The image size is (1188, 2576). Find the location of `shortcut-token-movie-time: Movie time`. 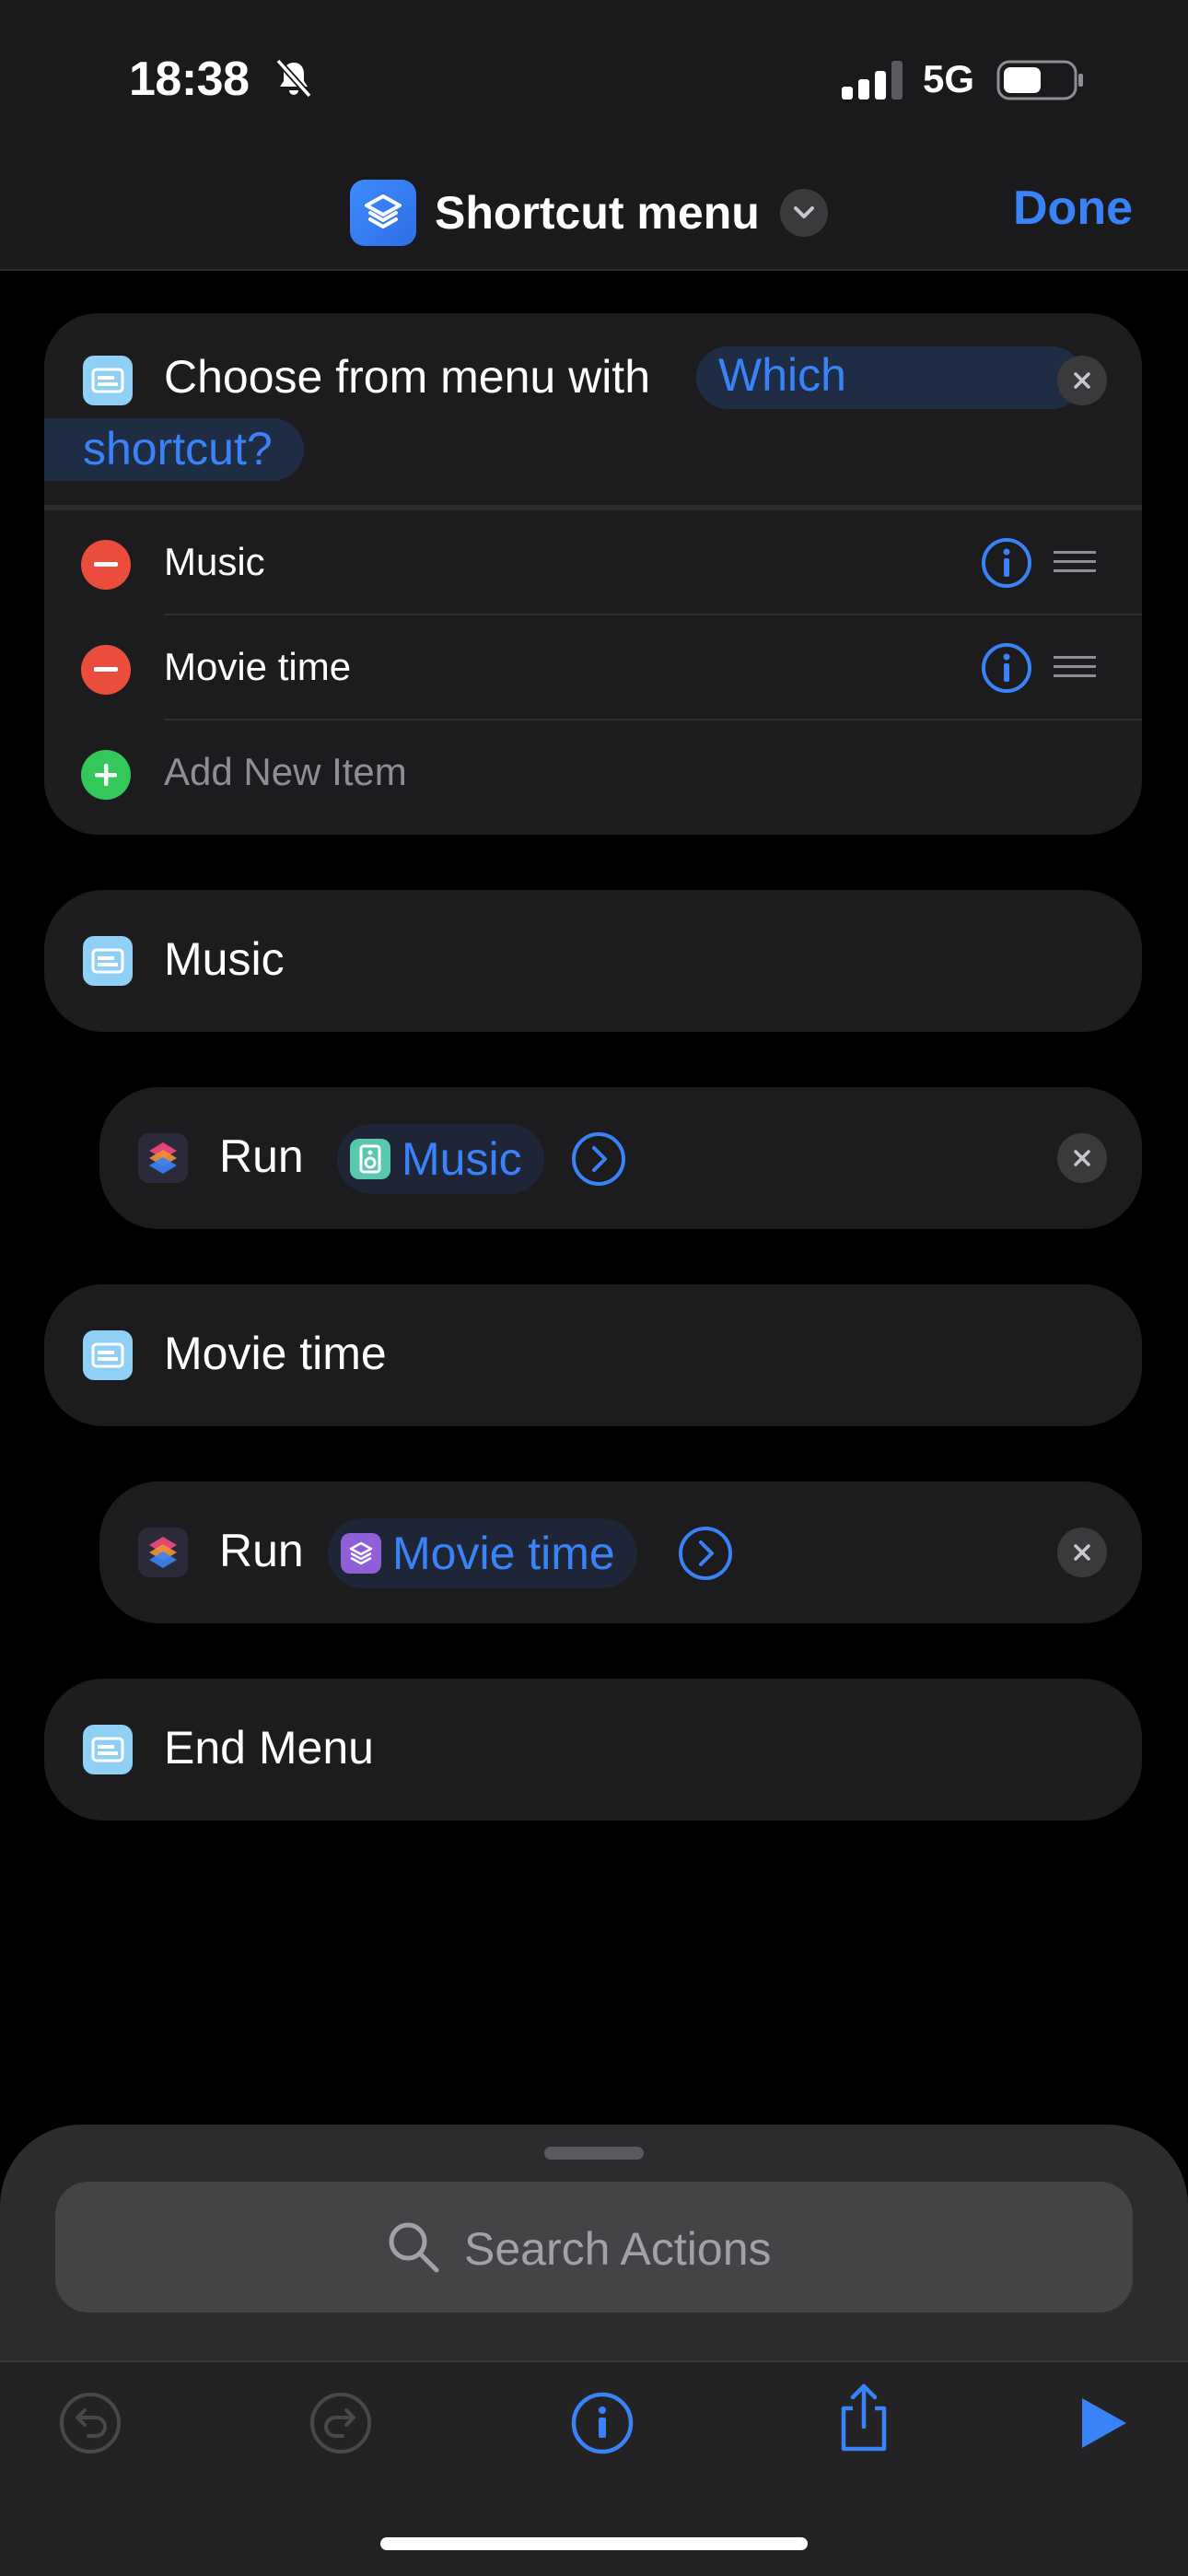

shortcut-token-movie-time: Movie time is located at coordinates (482, 1553).